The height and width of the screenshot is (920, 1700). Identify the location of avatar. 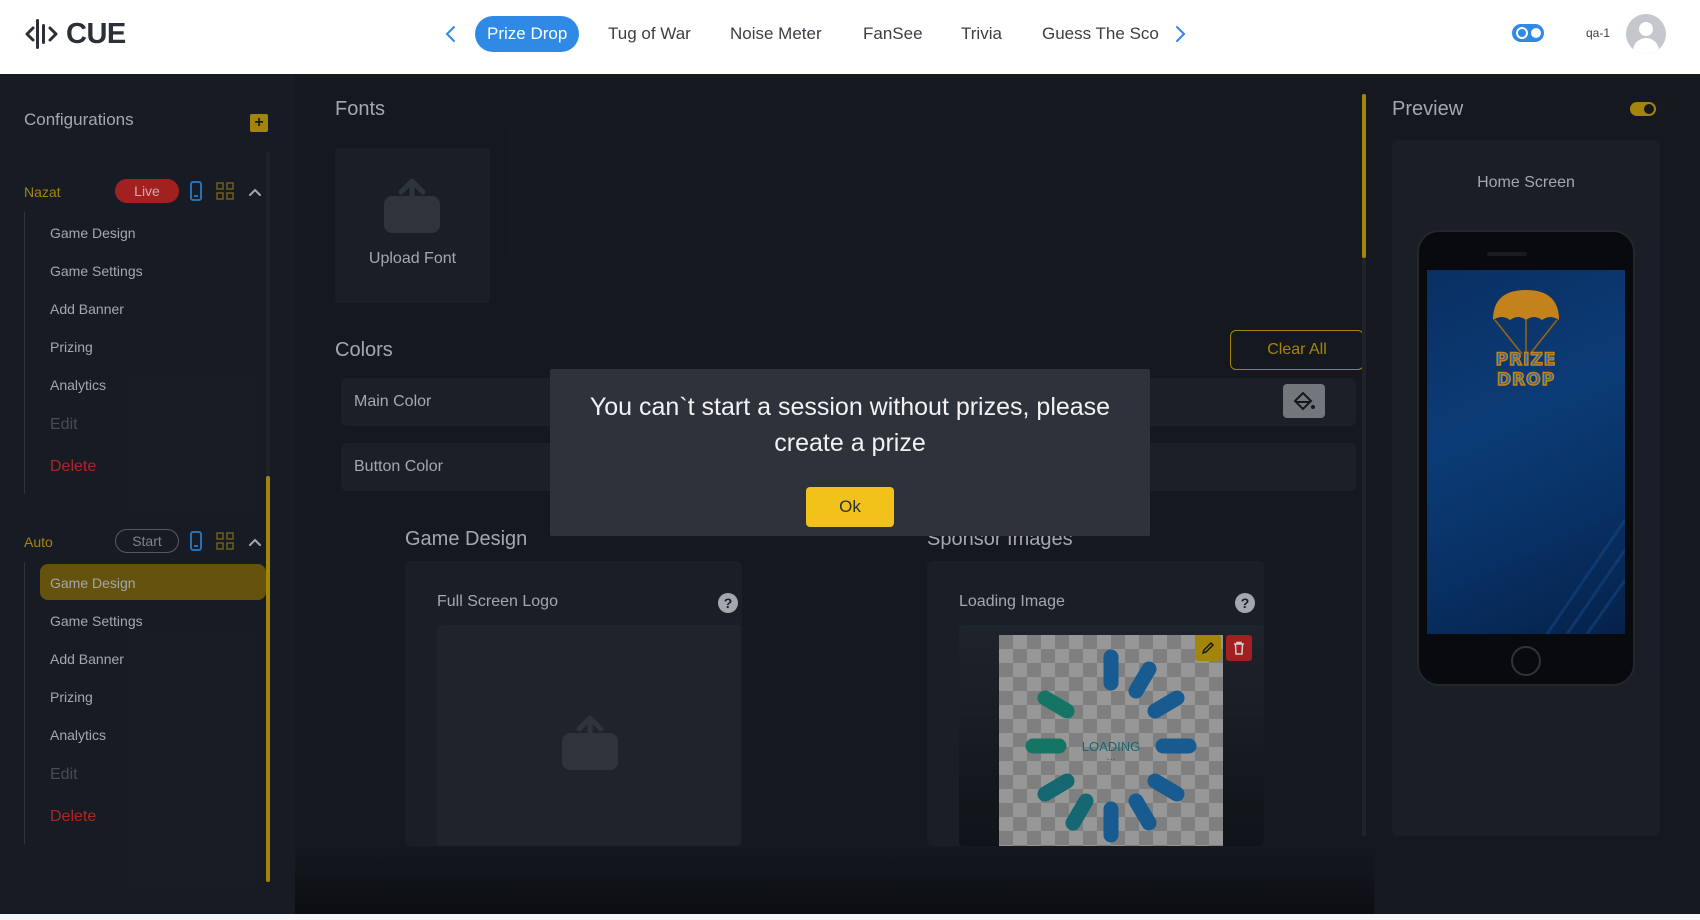
(1646, 34).